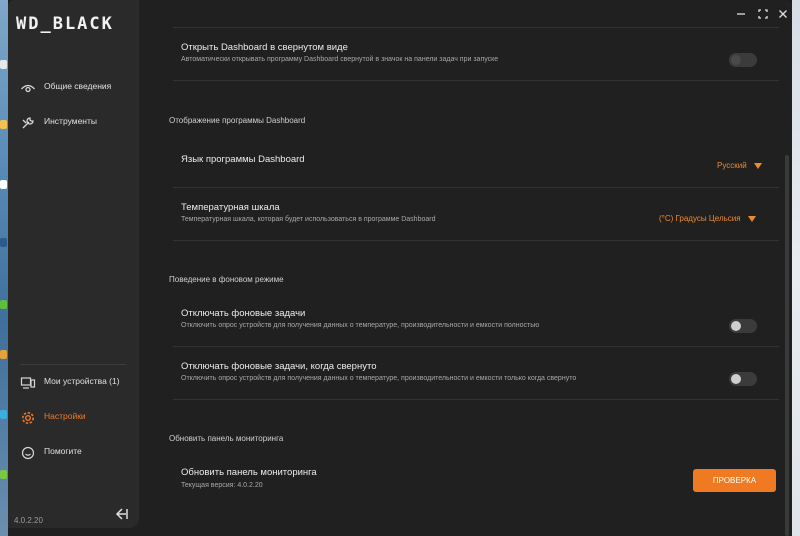 The width and height of the screenshot is (800, 536). I want to click on sidebar-item-help: Помогите, so click(73, 453).